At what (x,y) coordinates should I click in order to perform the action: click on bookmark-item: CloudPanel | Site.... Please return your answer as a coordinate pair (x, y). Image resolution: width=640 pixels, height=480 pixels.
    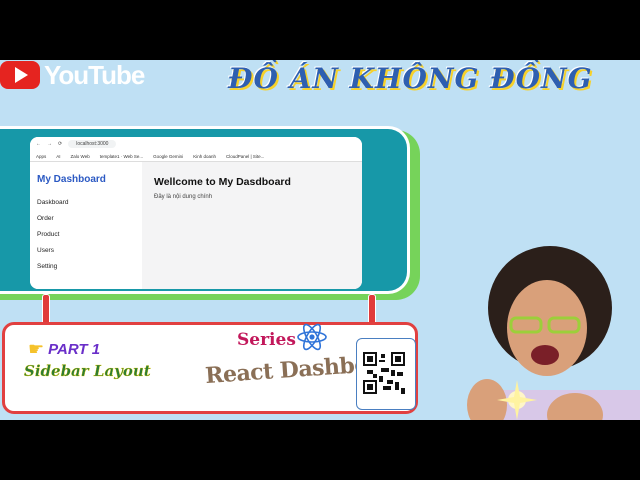
    Looking at the image, I should click on (245, 156).